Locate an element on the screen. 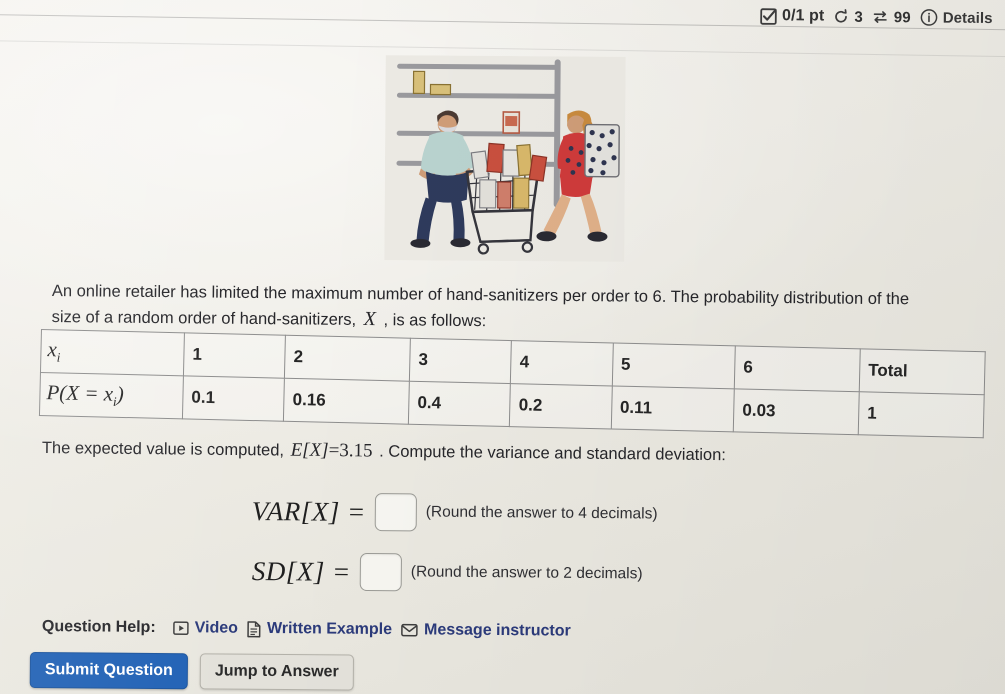 This screenshot has width=1005, height=694. envelope-icon is located at coordinates (409, 630).